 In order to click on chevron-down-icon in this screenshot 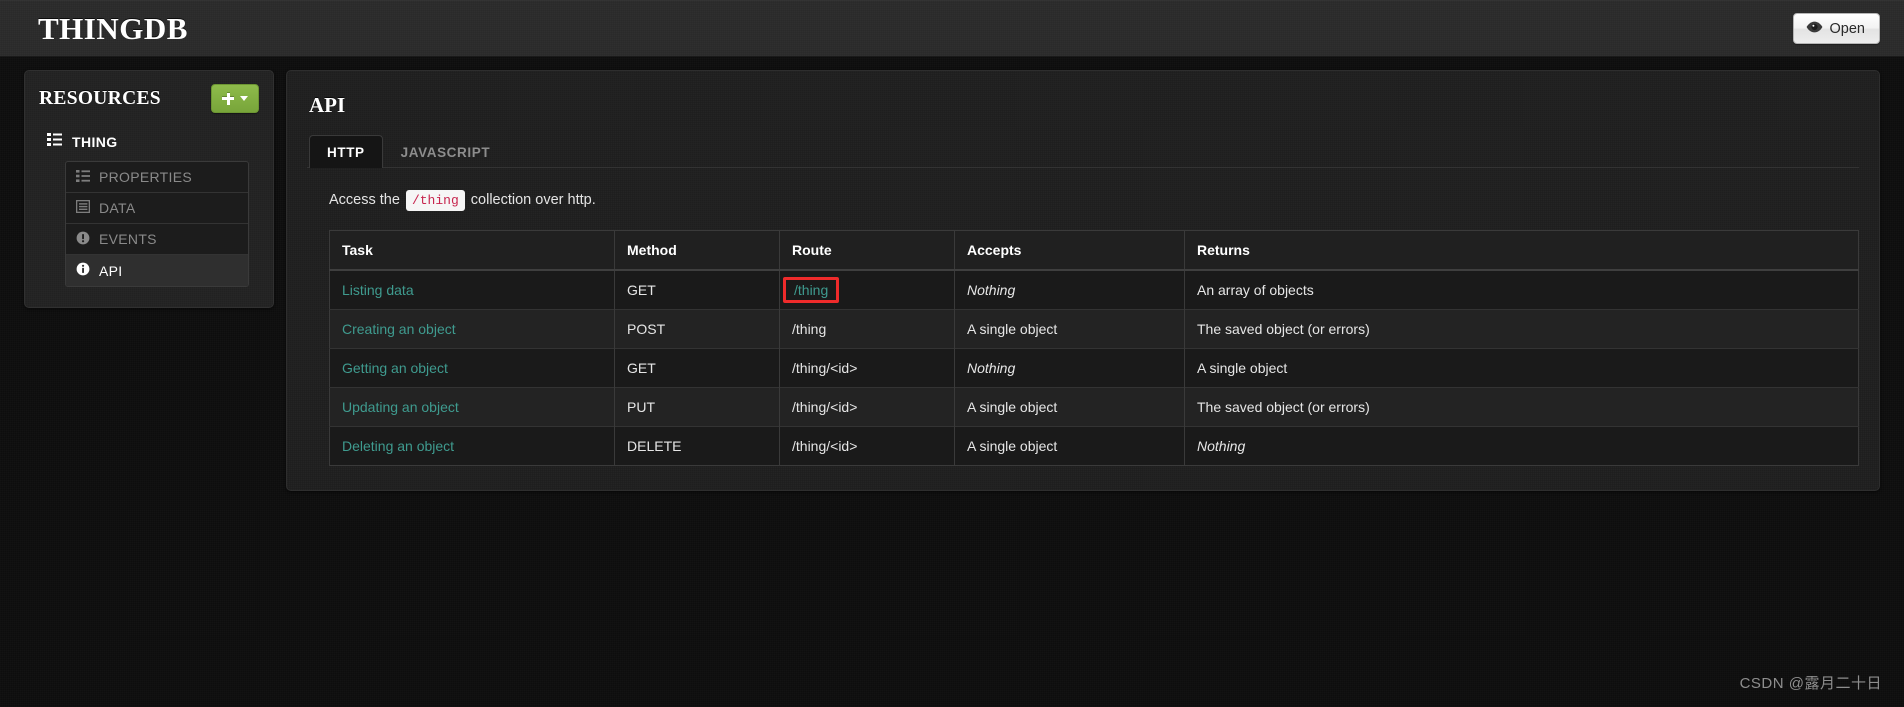, I will do `click(244, 98)`.